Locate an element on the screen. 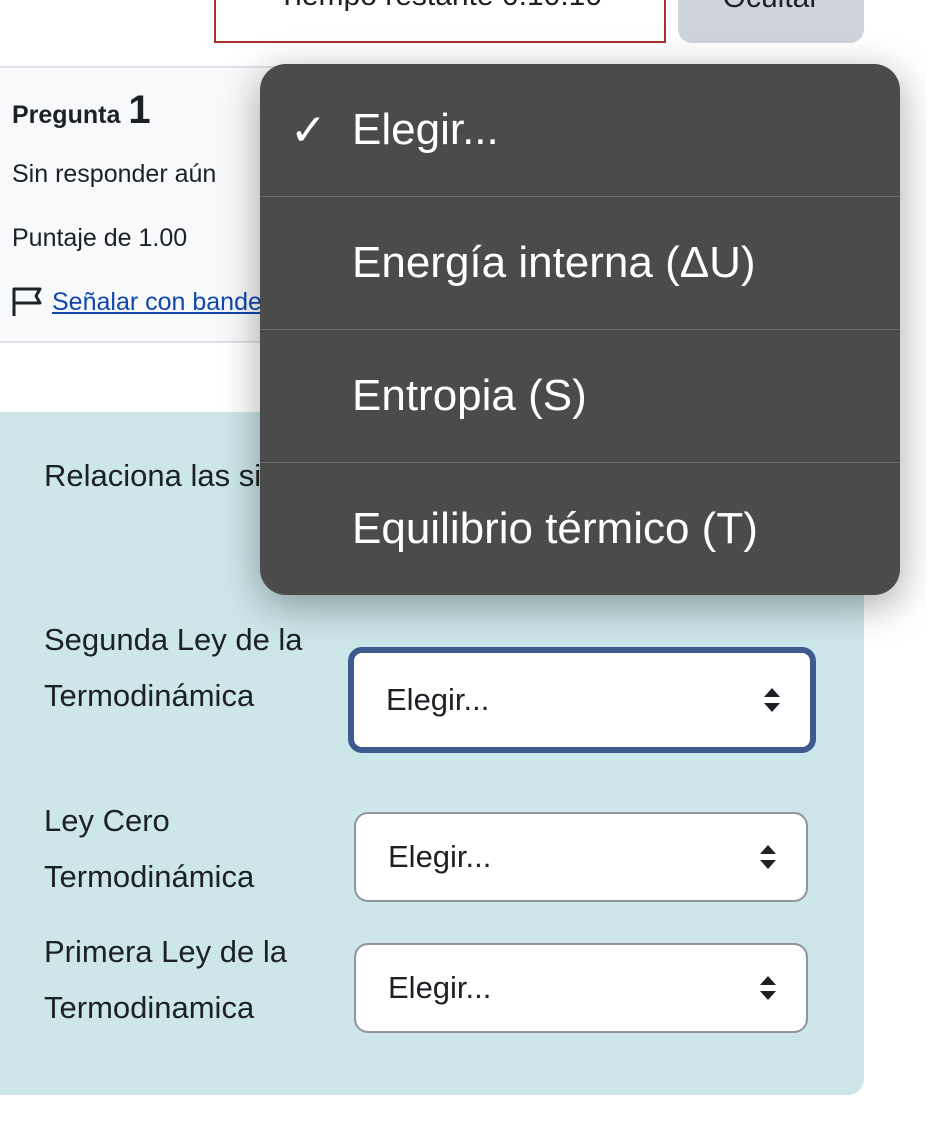  hide-timer-label: Ocultar is located at coordinates (771, 6).